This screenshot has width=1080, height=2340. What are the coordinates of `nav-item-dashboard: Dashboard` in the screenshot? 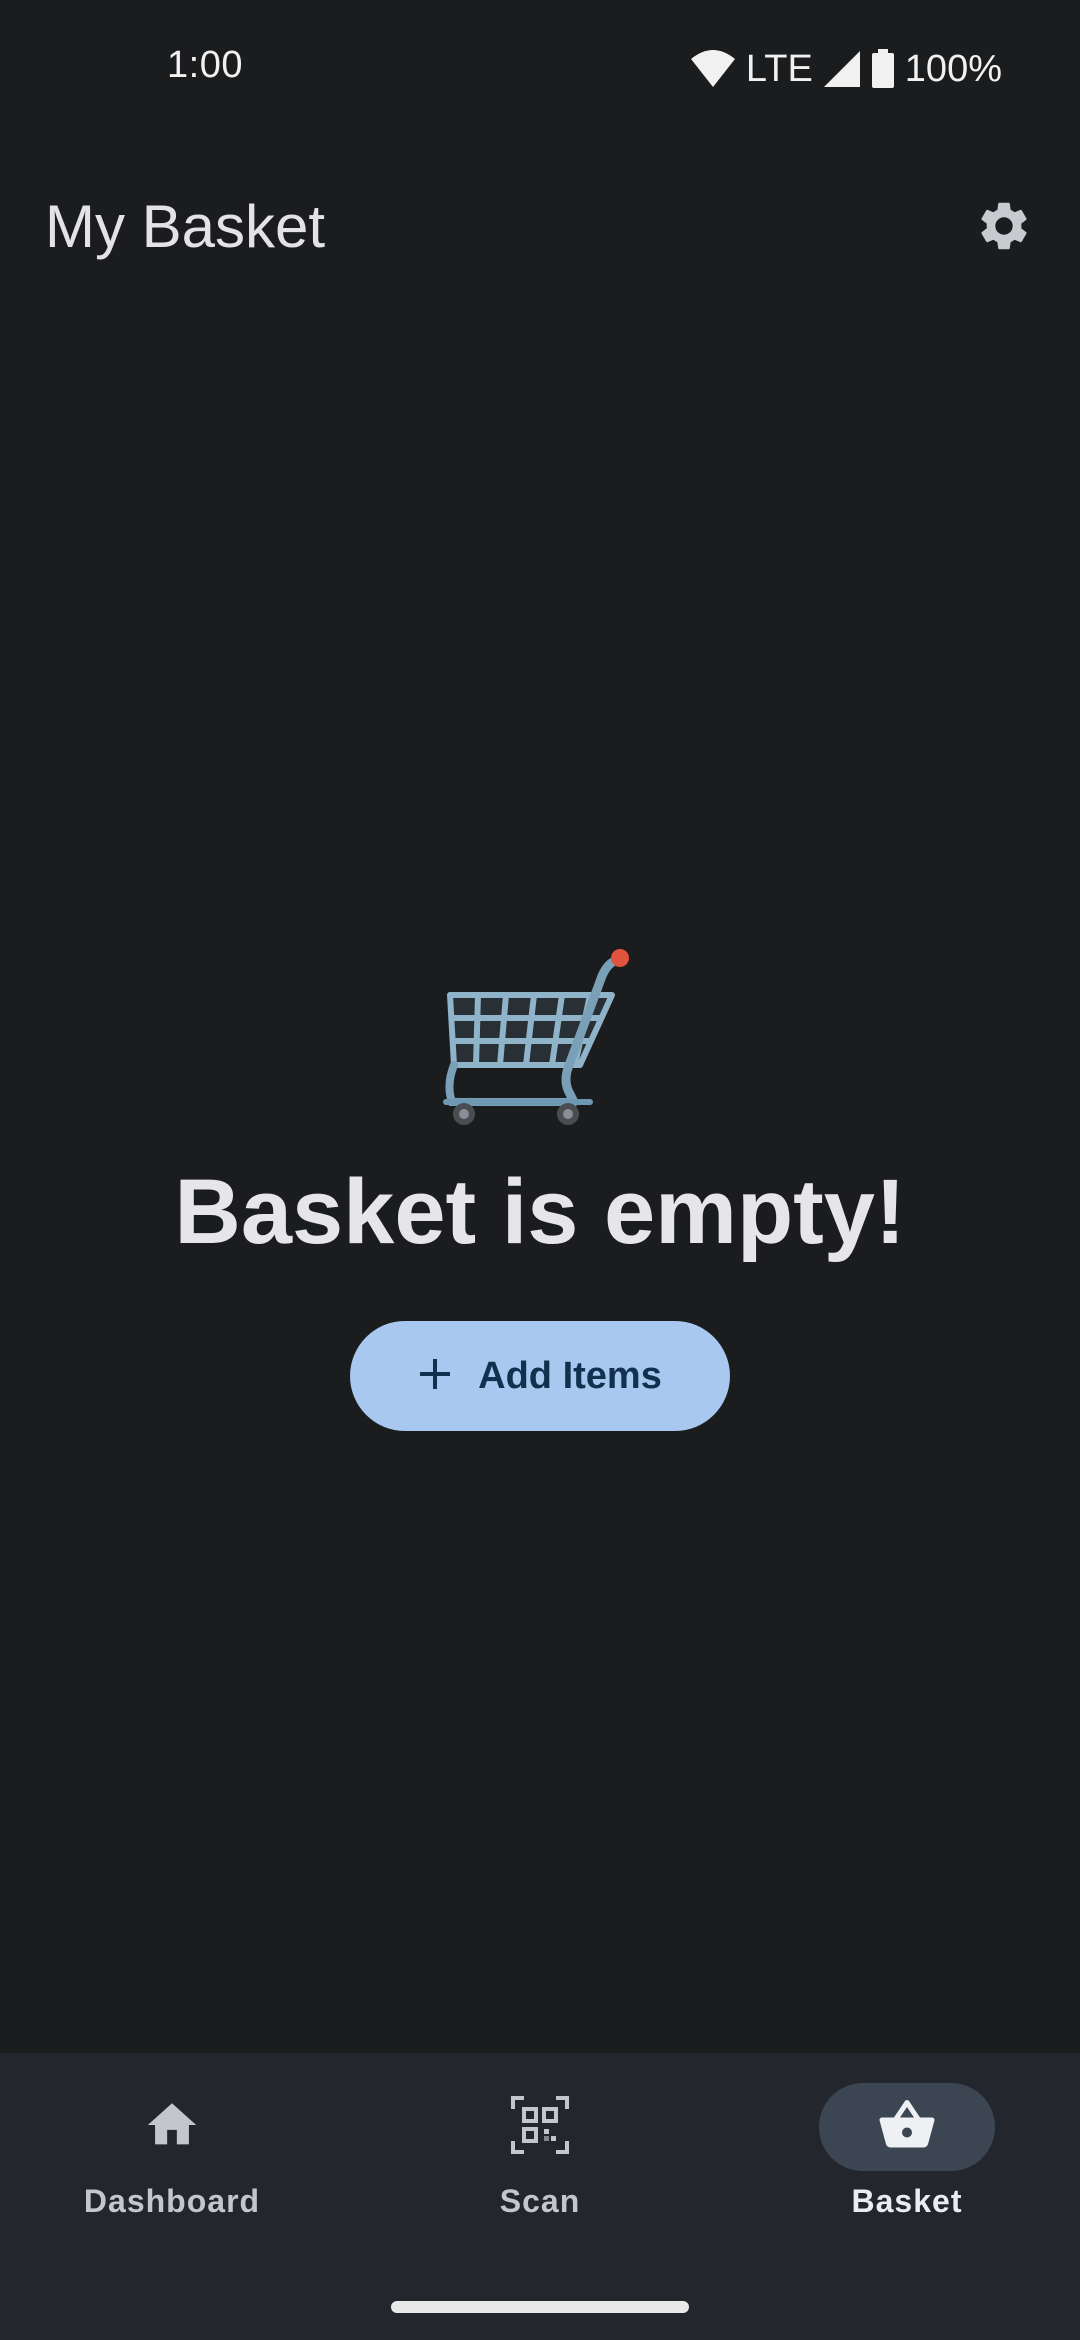 It's located at (172, 2163).